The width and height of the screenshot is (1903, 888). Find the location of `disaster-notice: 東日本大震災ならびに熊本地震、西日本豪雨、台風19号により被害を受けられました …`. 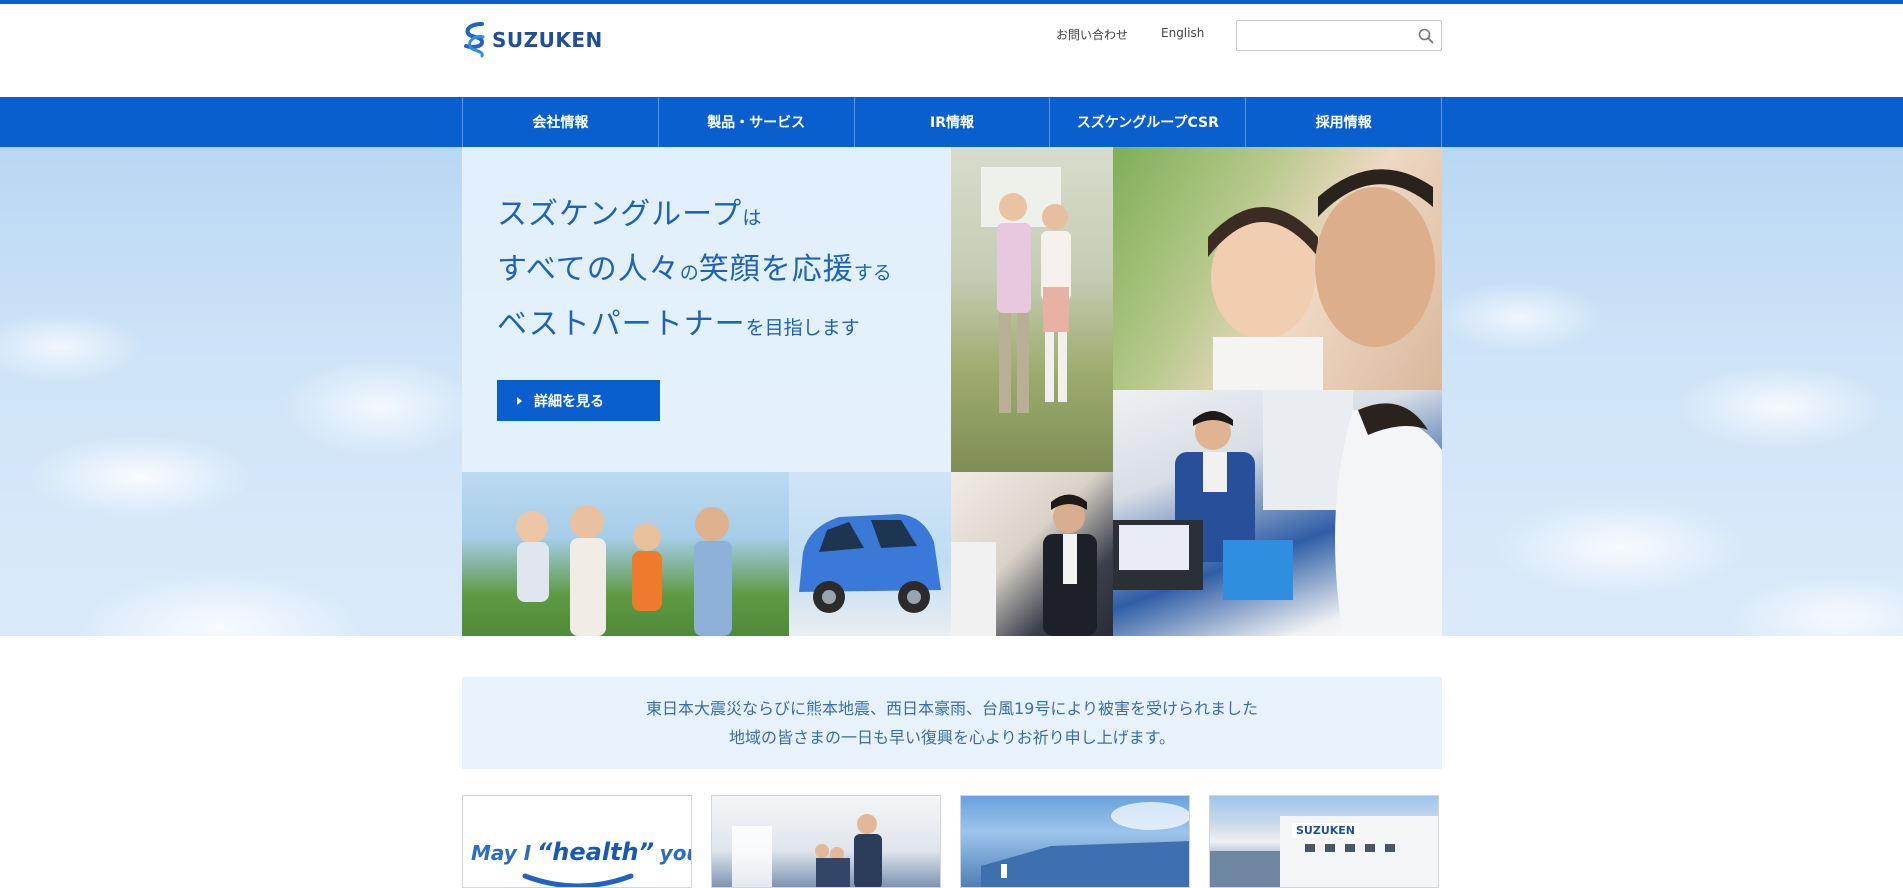

disaster-notice: 東日本大震災ならびに熊本地震、西日本豪雨、台風19号により被害を受けられました … is located at coordinates (952, 723).